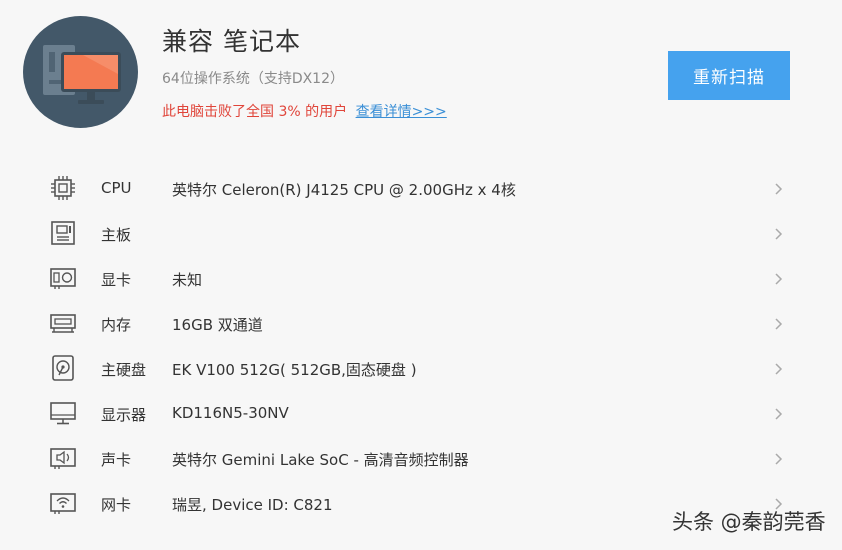 This screenshot has width=842, height=550. What do you see at coordinates (217, 325) in the screenshot?
I see `hardware-value: 16GB 双通道` at bounding box center [217, 325].